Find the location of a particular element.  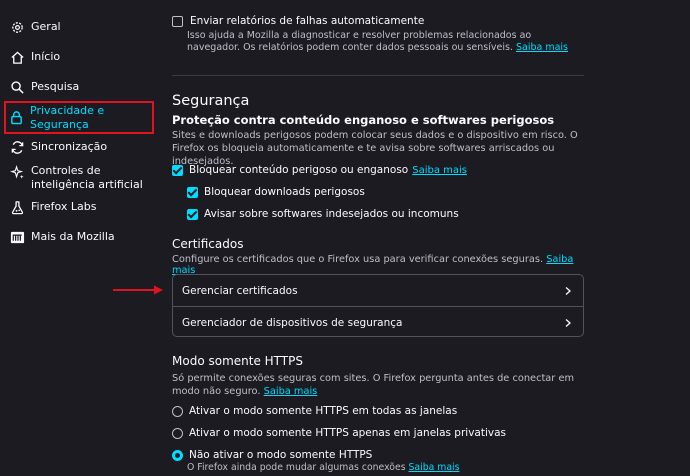

sidebar-item-ai-controls: Controles de inteligência artificial is located at coordinates (79, 178).